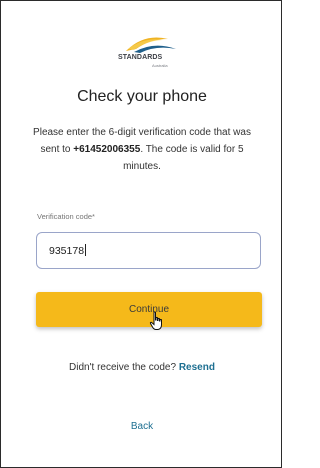 The width and height of the screenshot is (320, 468). I want to click on verification-code-label-text: Verification code, so click(65, 216).